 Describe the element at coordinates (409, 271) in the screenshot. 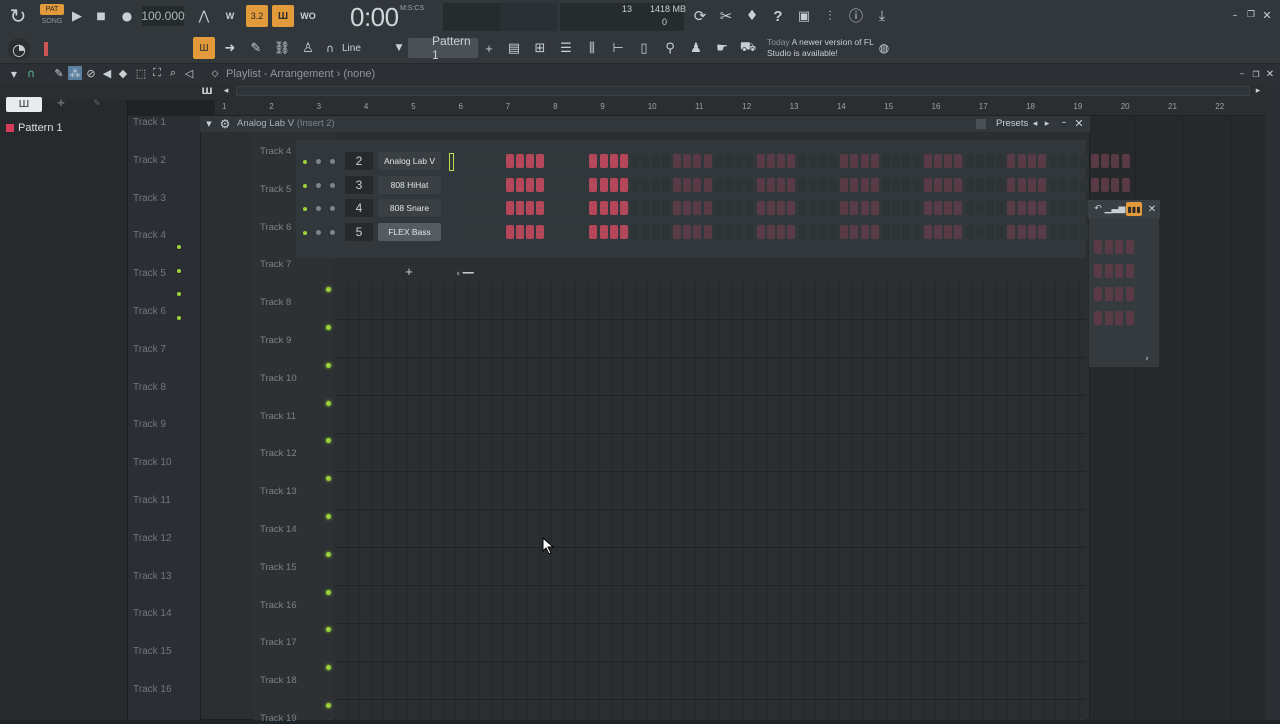

I see `add-channel-icon: +` at that location.